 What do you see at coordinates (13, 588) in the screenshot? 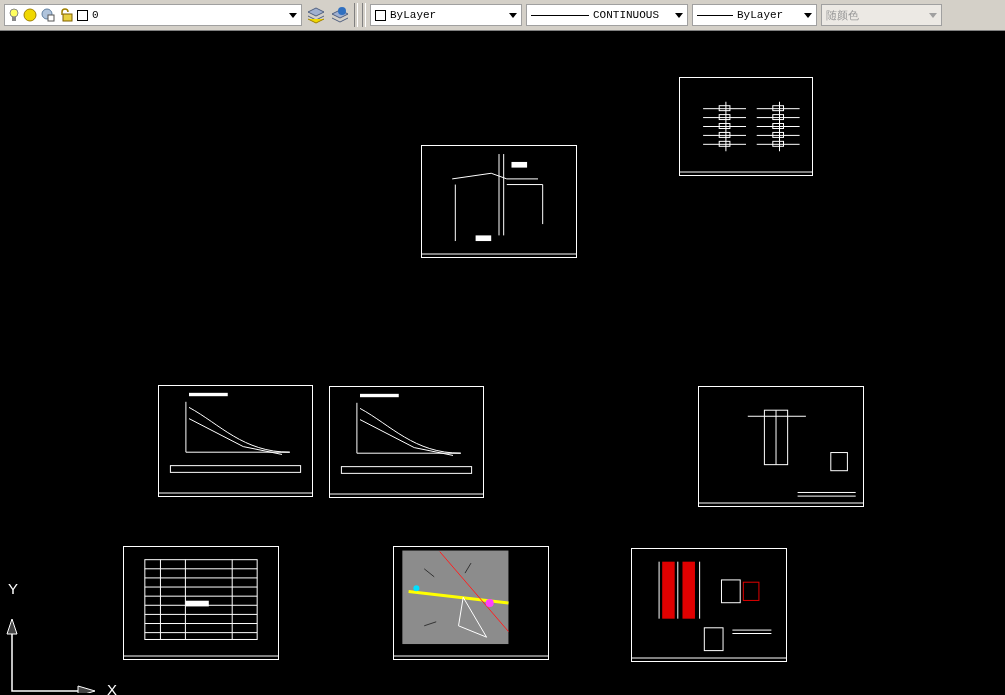
I see `y-axis-label: Y` at bounding box center [13, 588].